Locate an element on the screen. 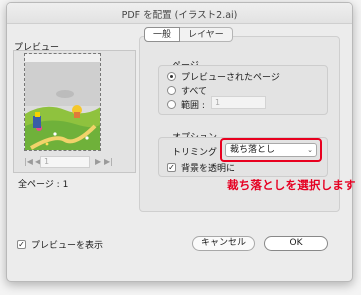  show-preview-checkbox-row: ✓ プレビューを表示 is located at coordinates (60, 244).